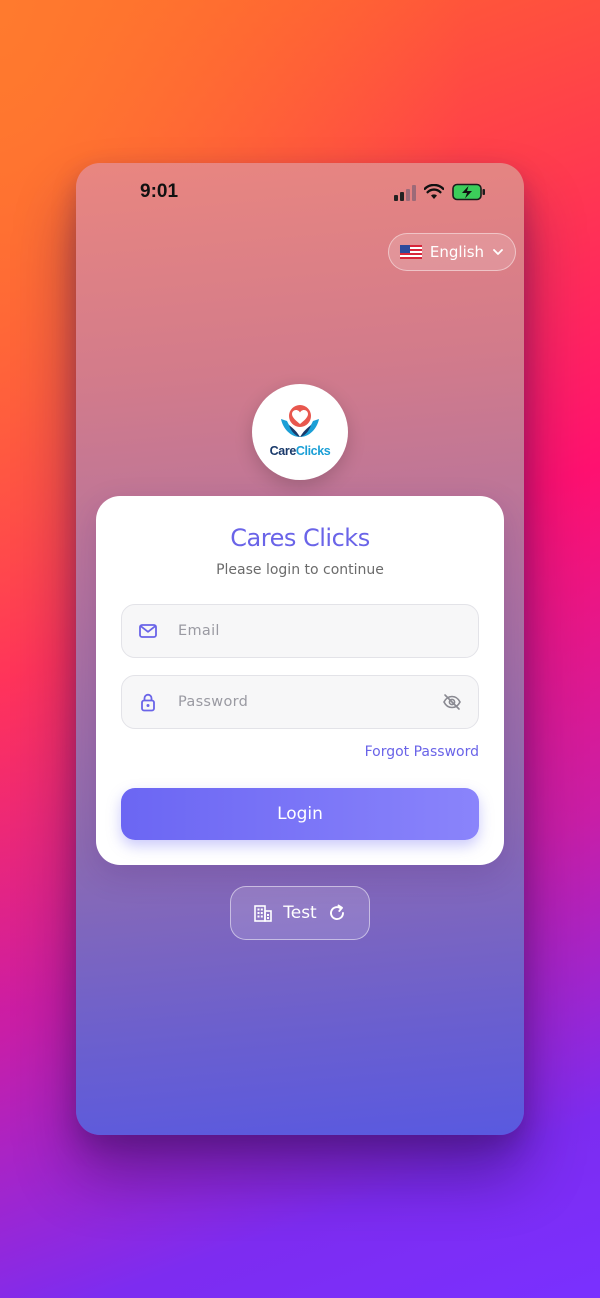  I want to click on eye-off-icon, so click(452, 702).